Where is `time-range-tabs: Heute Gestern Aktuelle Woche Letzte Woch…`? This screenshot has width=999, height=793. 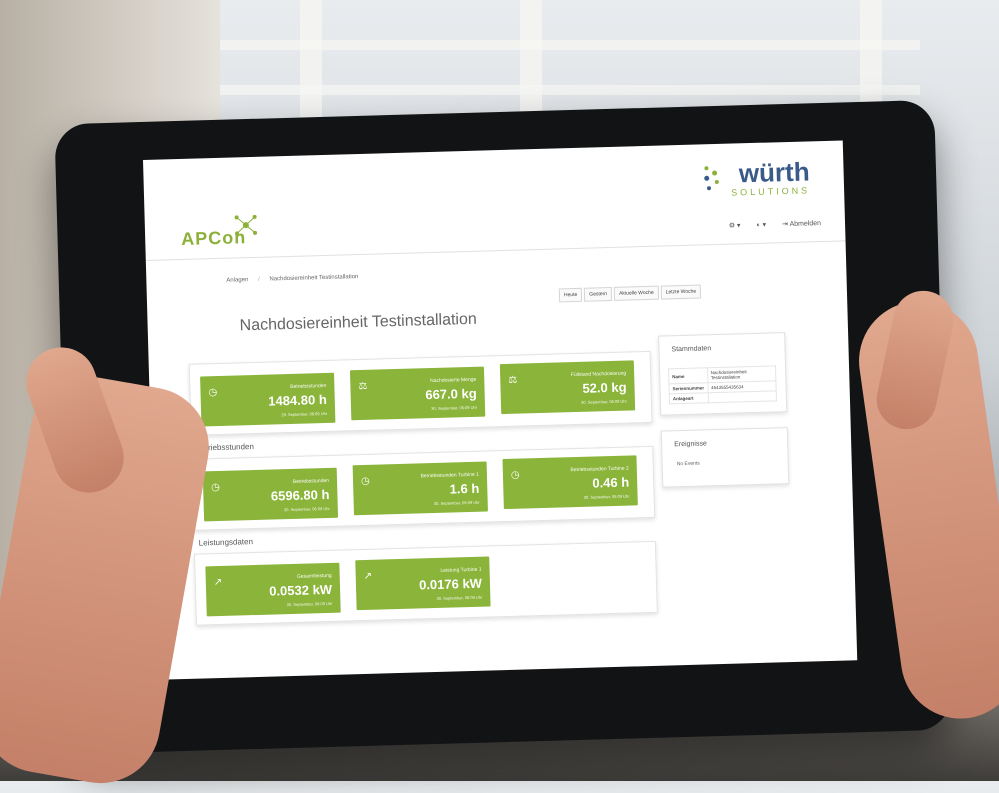
time-range-tabs: Heute Gestern Aktuelle Woche Letzte Woch… is located at coordinates (629, 293).